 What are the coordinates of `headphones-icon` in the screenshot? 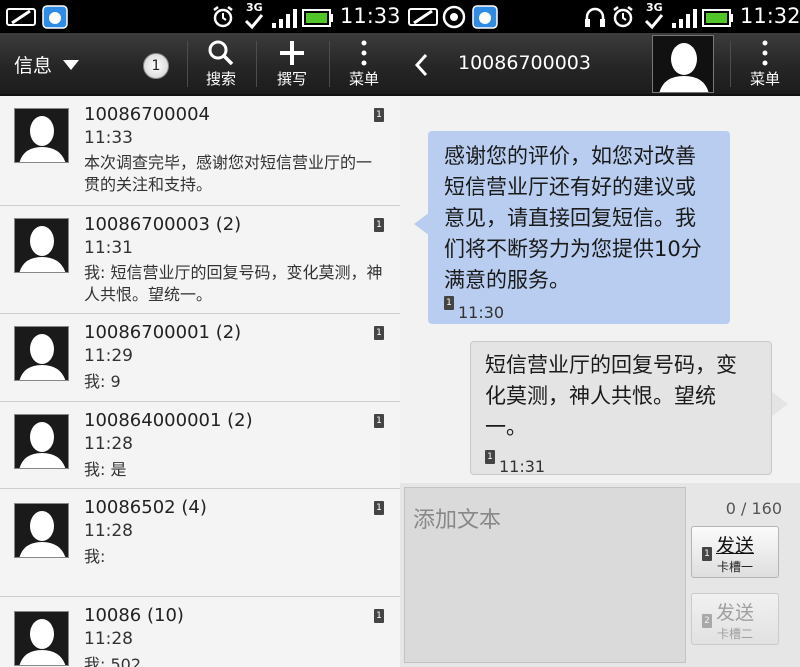 It's located at (595, 17).